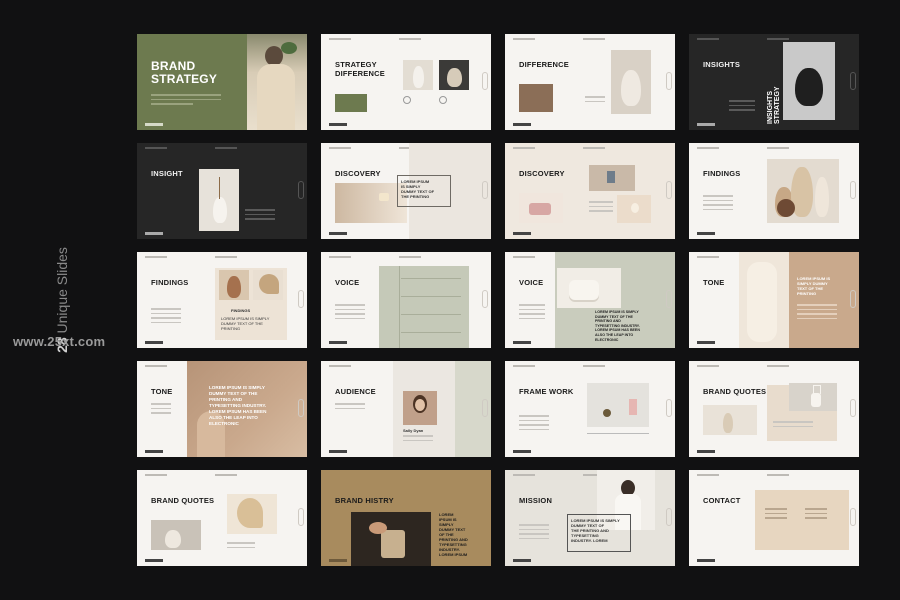 The image size is (900, 600). What do you see at coordinates (360, 69) in the screenshot?
I see `slide-title: STRATEGY DIFFERENCE` at bounding box center [360, 69].